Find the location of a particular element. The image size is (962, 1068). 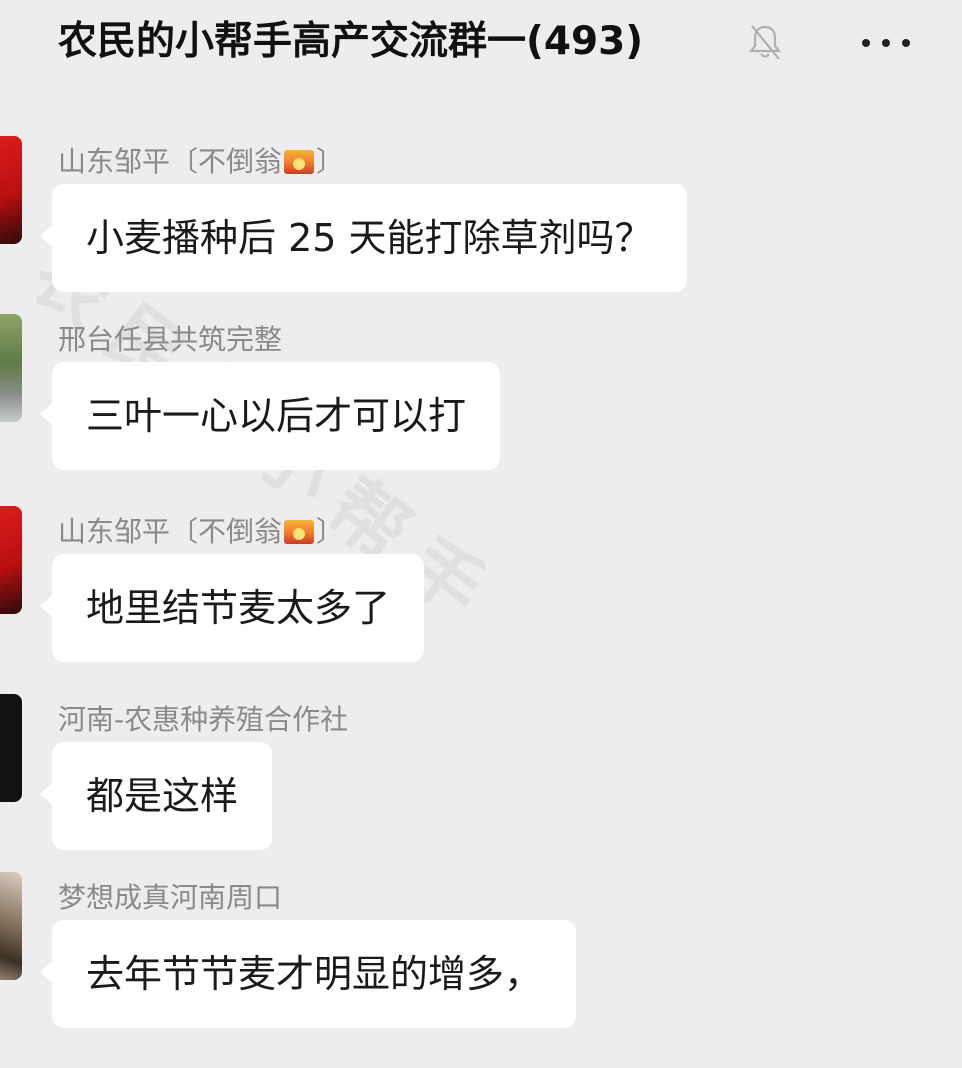

message-bubble: 去年节节麦才明显的增多， is located at coordinates (308, 974).